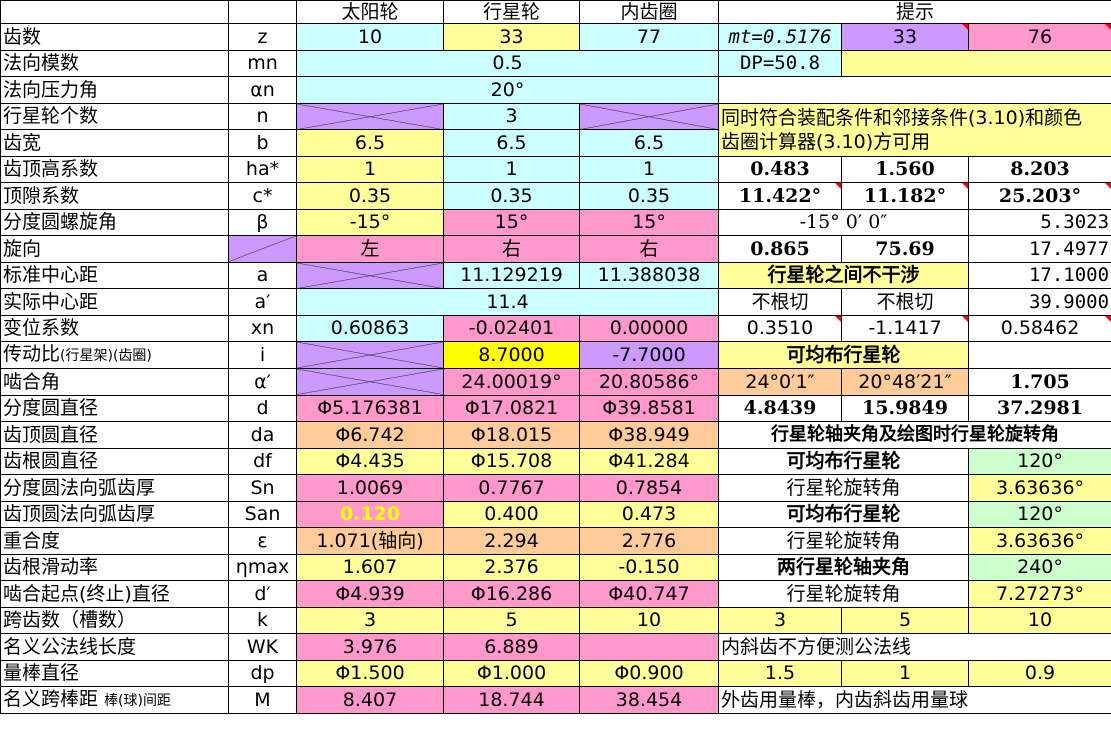  What do you see at coordinates (370, 673) in the screenshot?
I see `cell-dp-sun: Φ1.500` at bounding box center [370, 673].